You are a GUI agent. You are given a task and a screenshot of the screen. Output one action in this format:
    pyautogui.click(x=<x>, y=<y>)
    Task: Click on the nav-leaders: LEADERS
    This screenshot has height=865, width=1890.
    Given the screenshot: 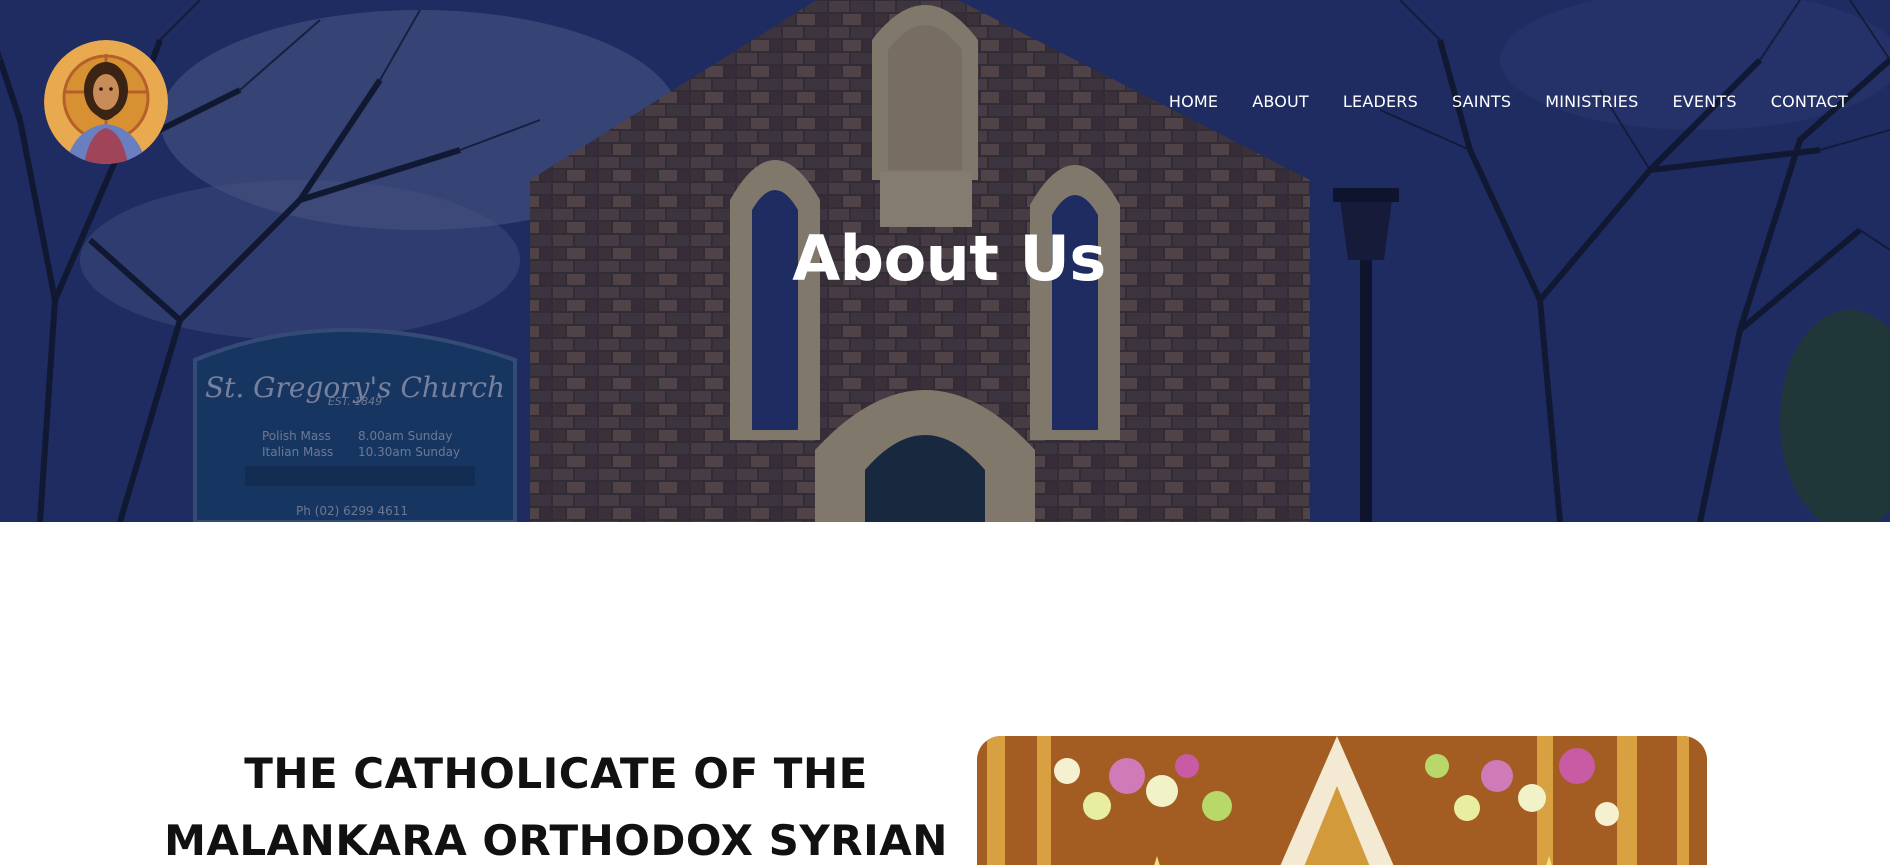 What is the action you would take?
    pyautogui.click(x=1380, y=101)
    